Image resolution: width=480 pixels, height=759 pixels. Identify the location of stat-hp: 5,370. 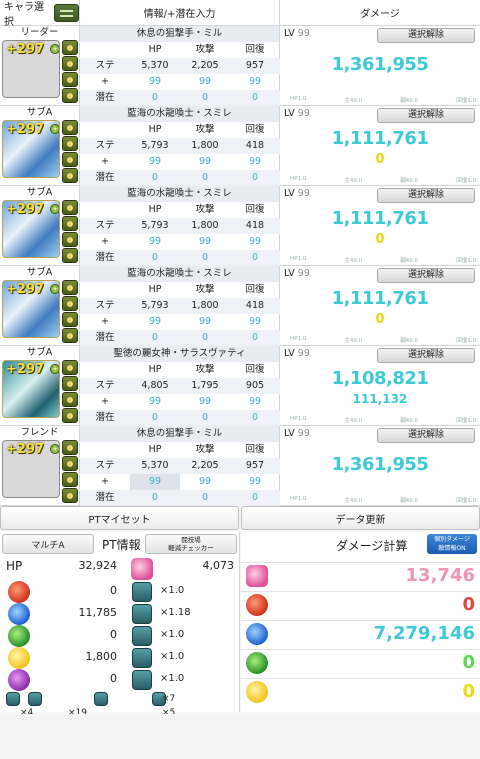
(155, 466).